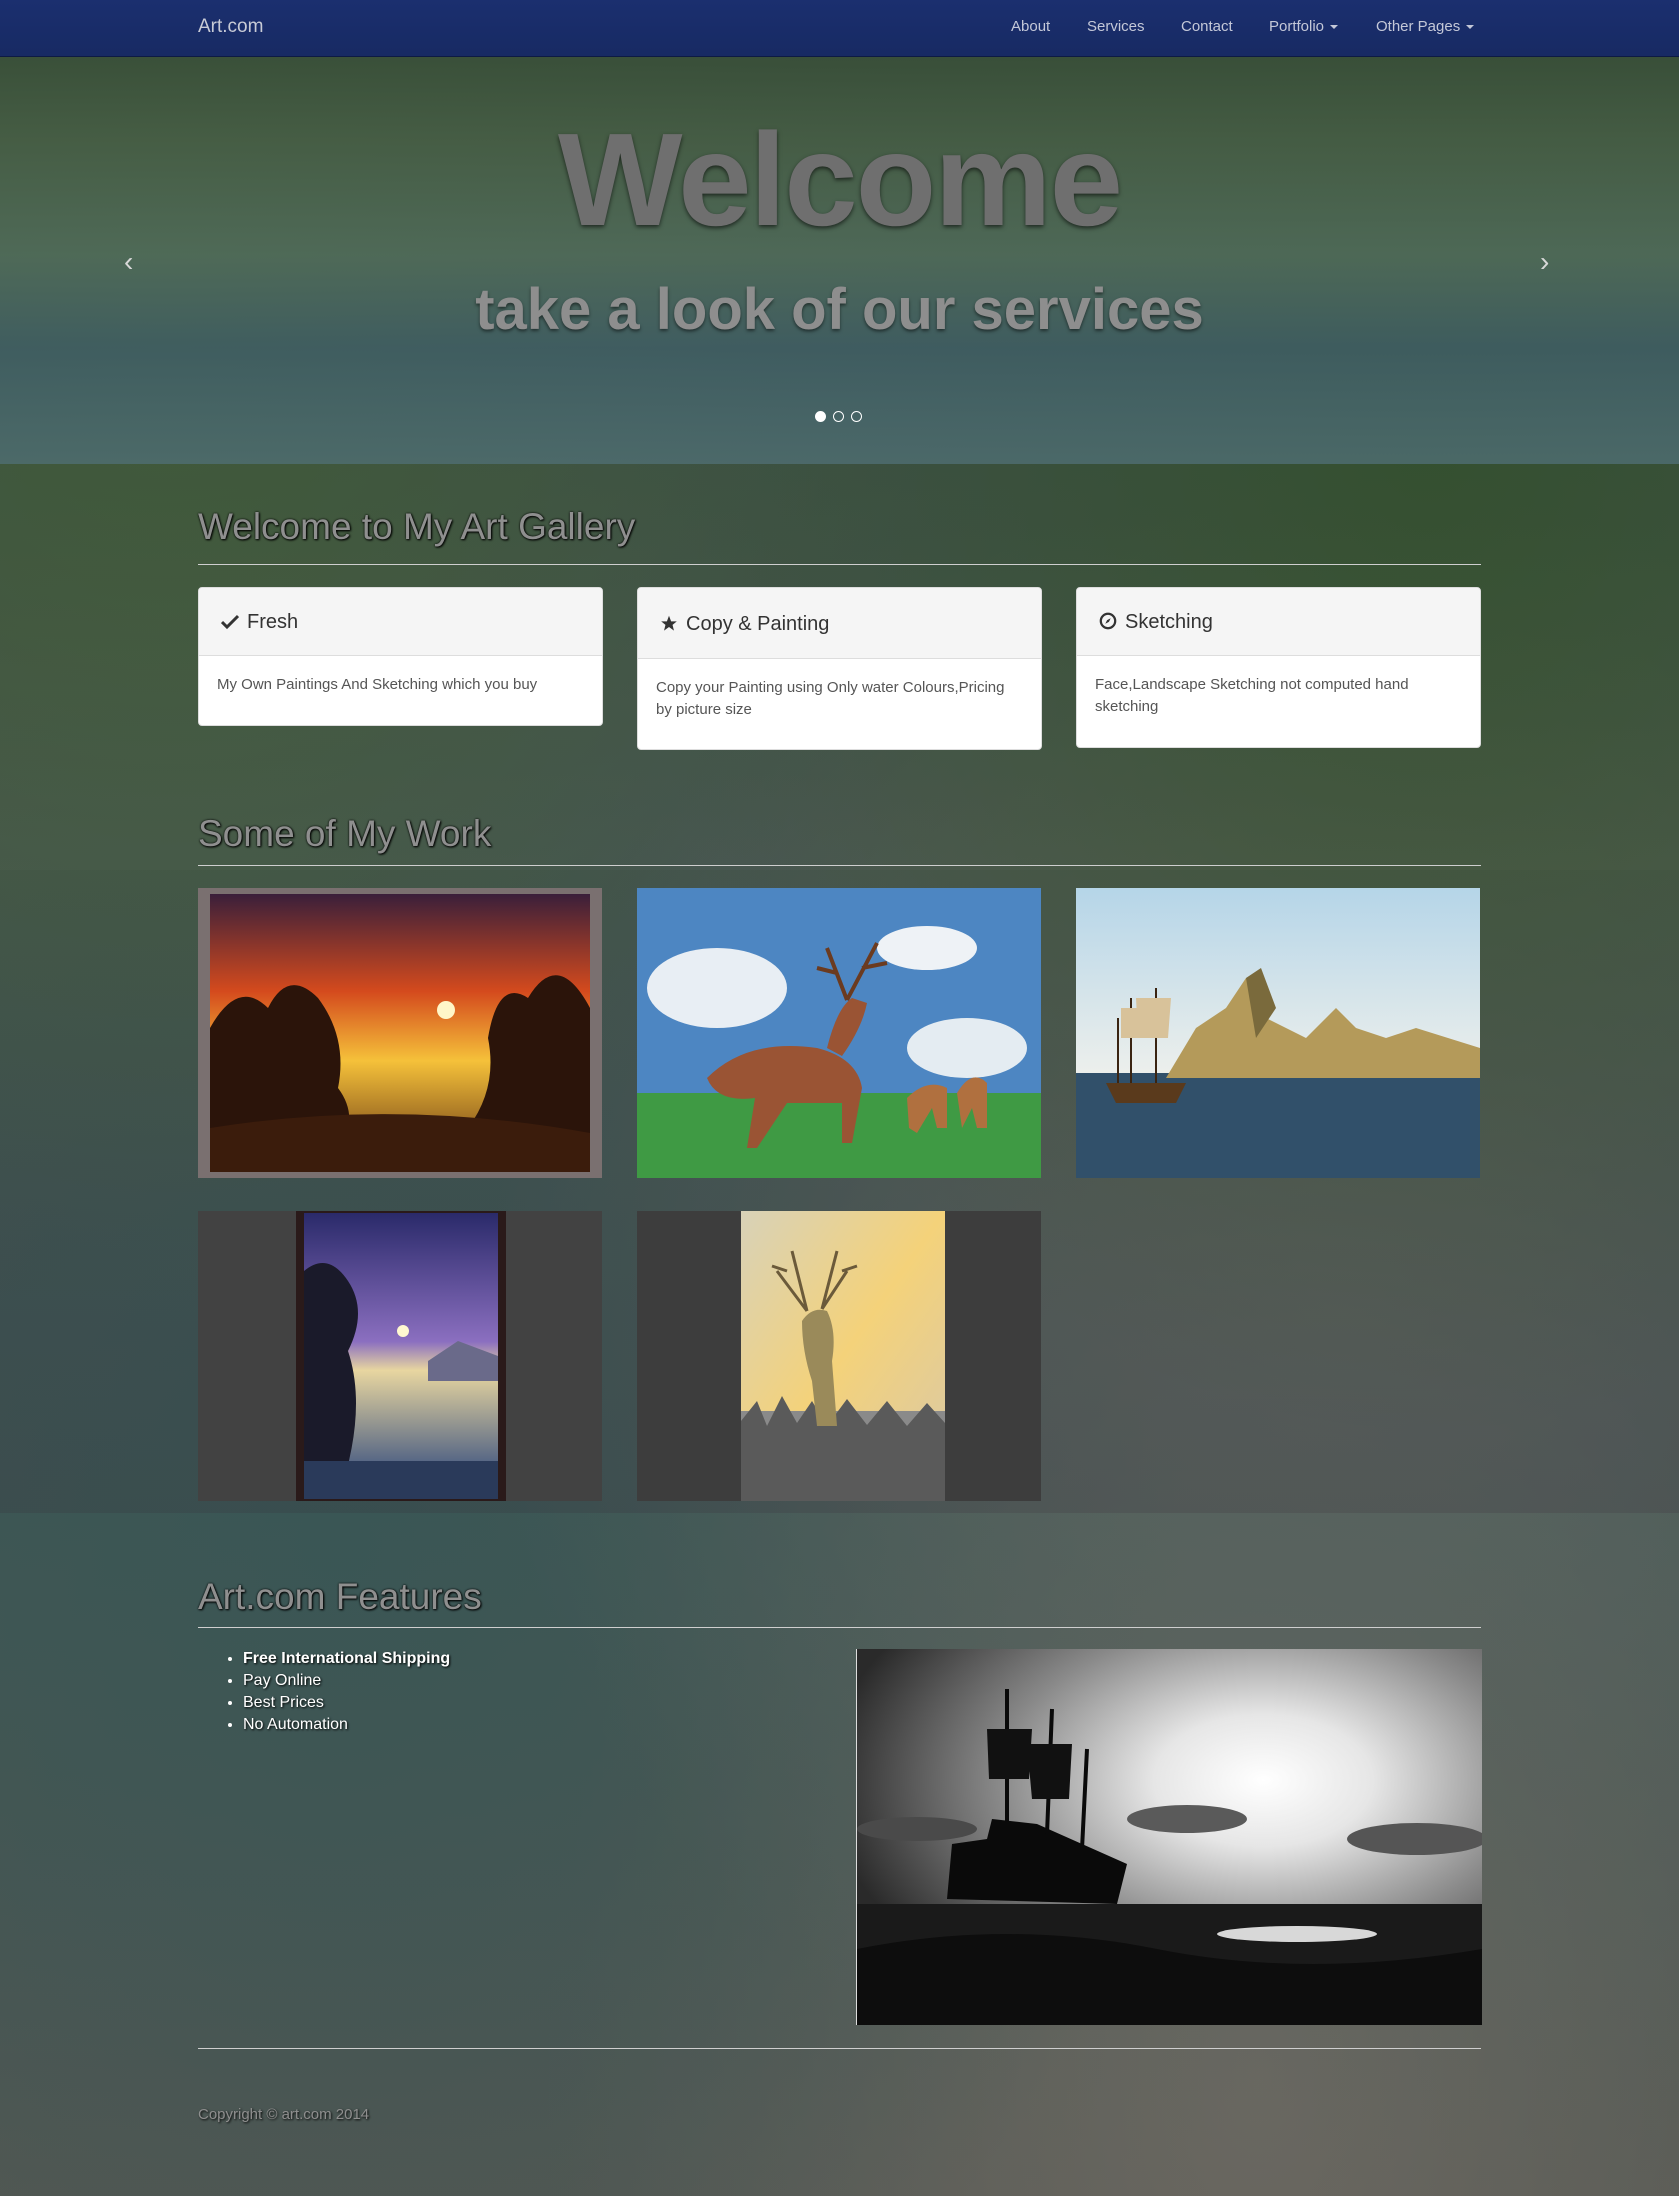 The width and height of the screenshot is (1679, 2196). Describe the element at coordinates (1278, 622) in the screenshot. I see `panel-heading: Sketching` at that location.